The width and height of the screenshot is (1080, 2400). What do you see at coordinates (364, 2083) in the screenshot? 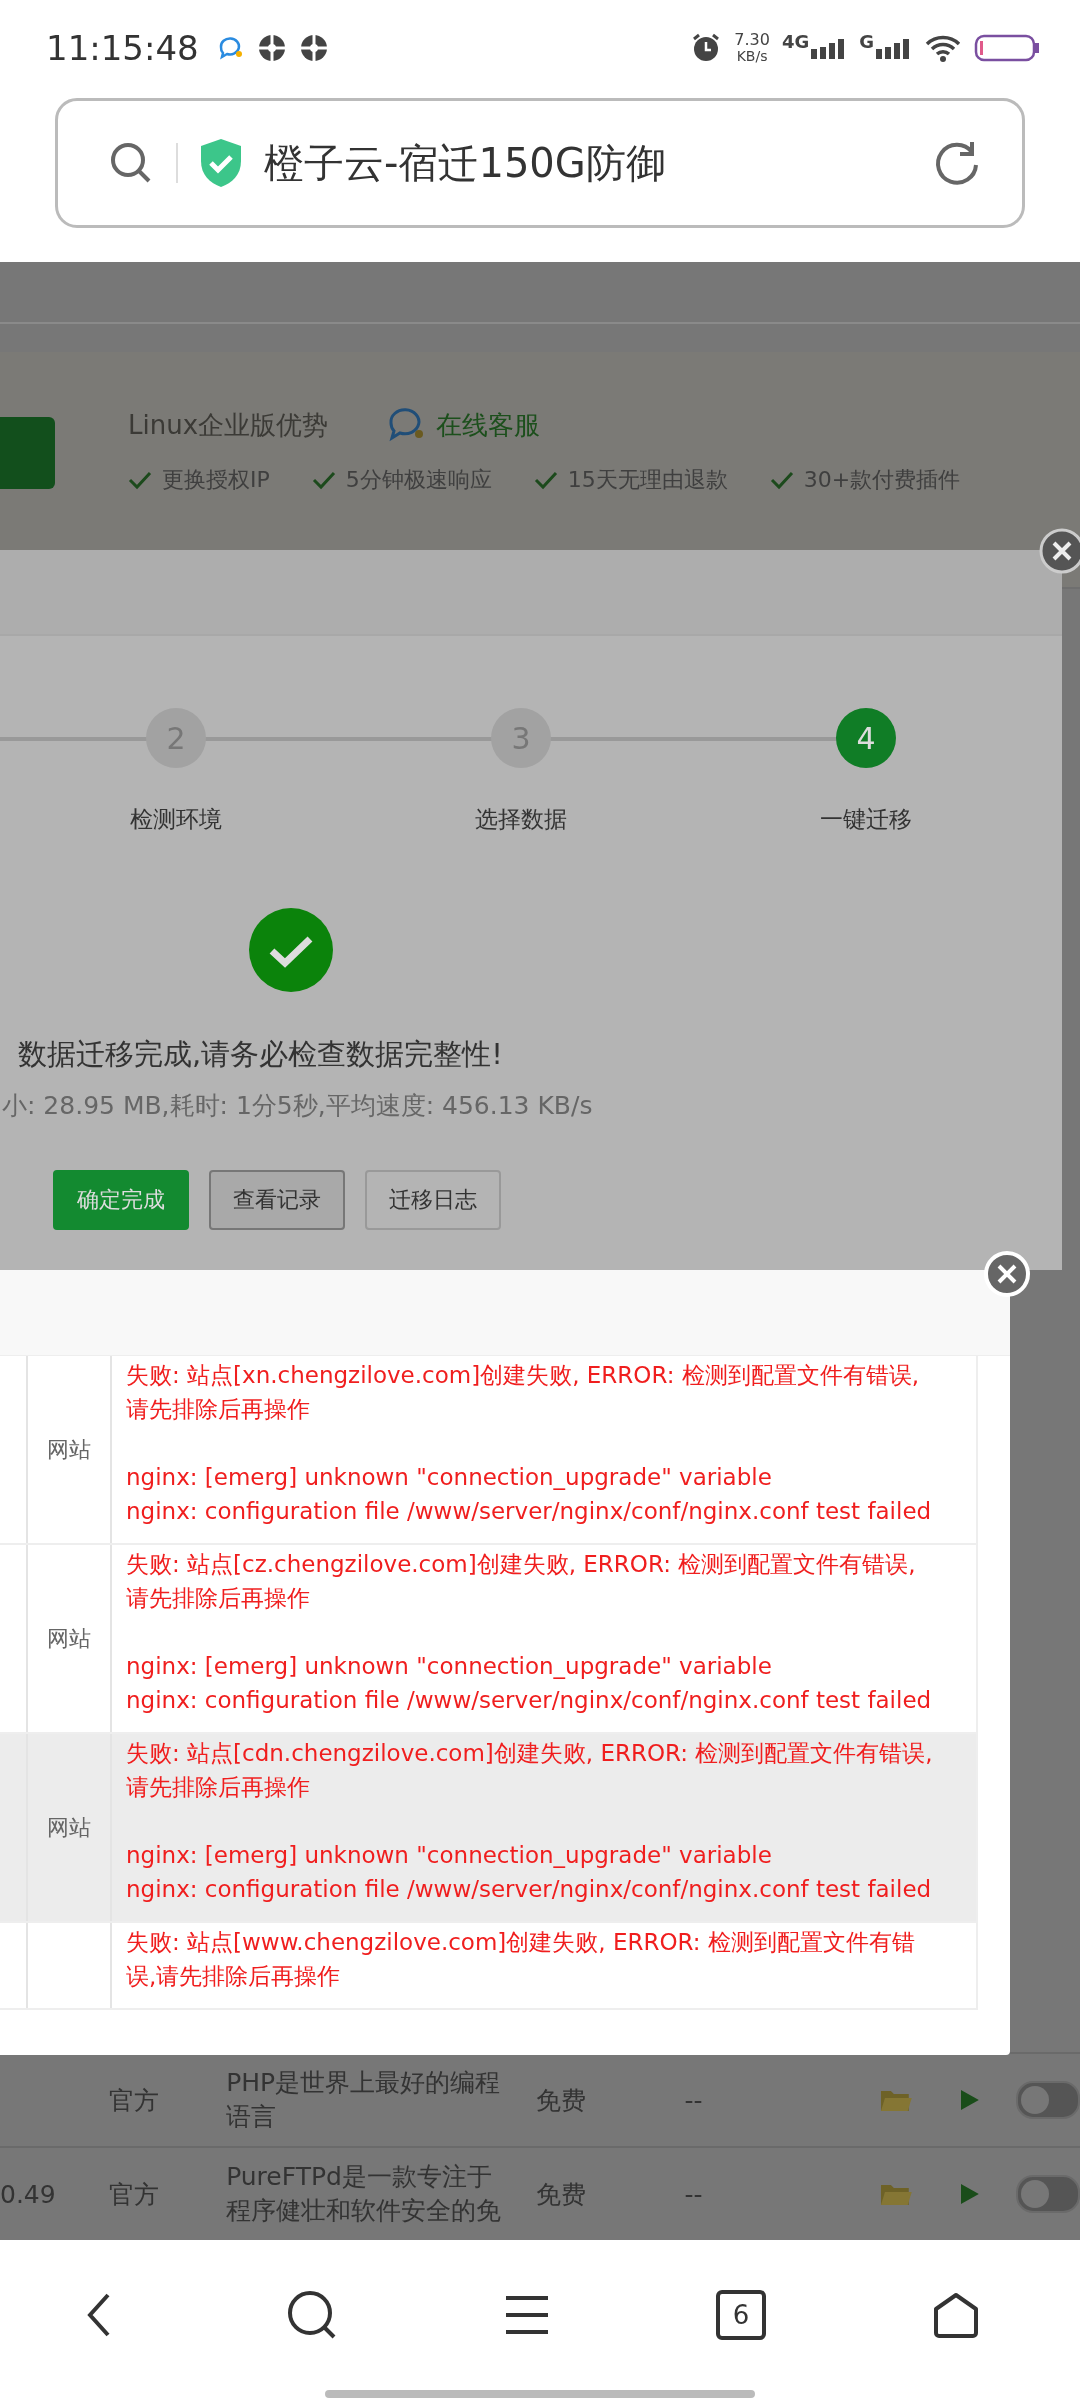
I see `description-text: PHP是世界上最好的编程` at bounding box center [364, 2083].